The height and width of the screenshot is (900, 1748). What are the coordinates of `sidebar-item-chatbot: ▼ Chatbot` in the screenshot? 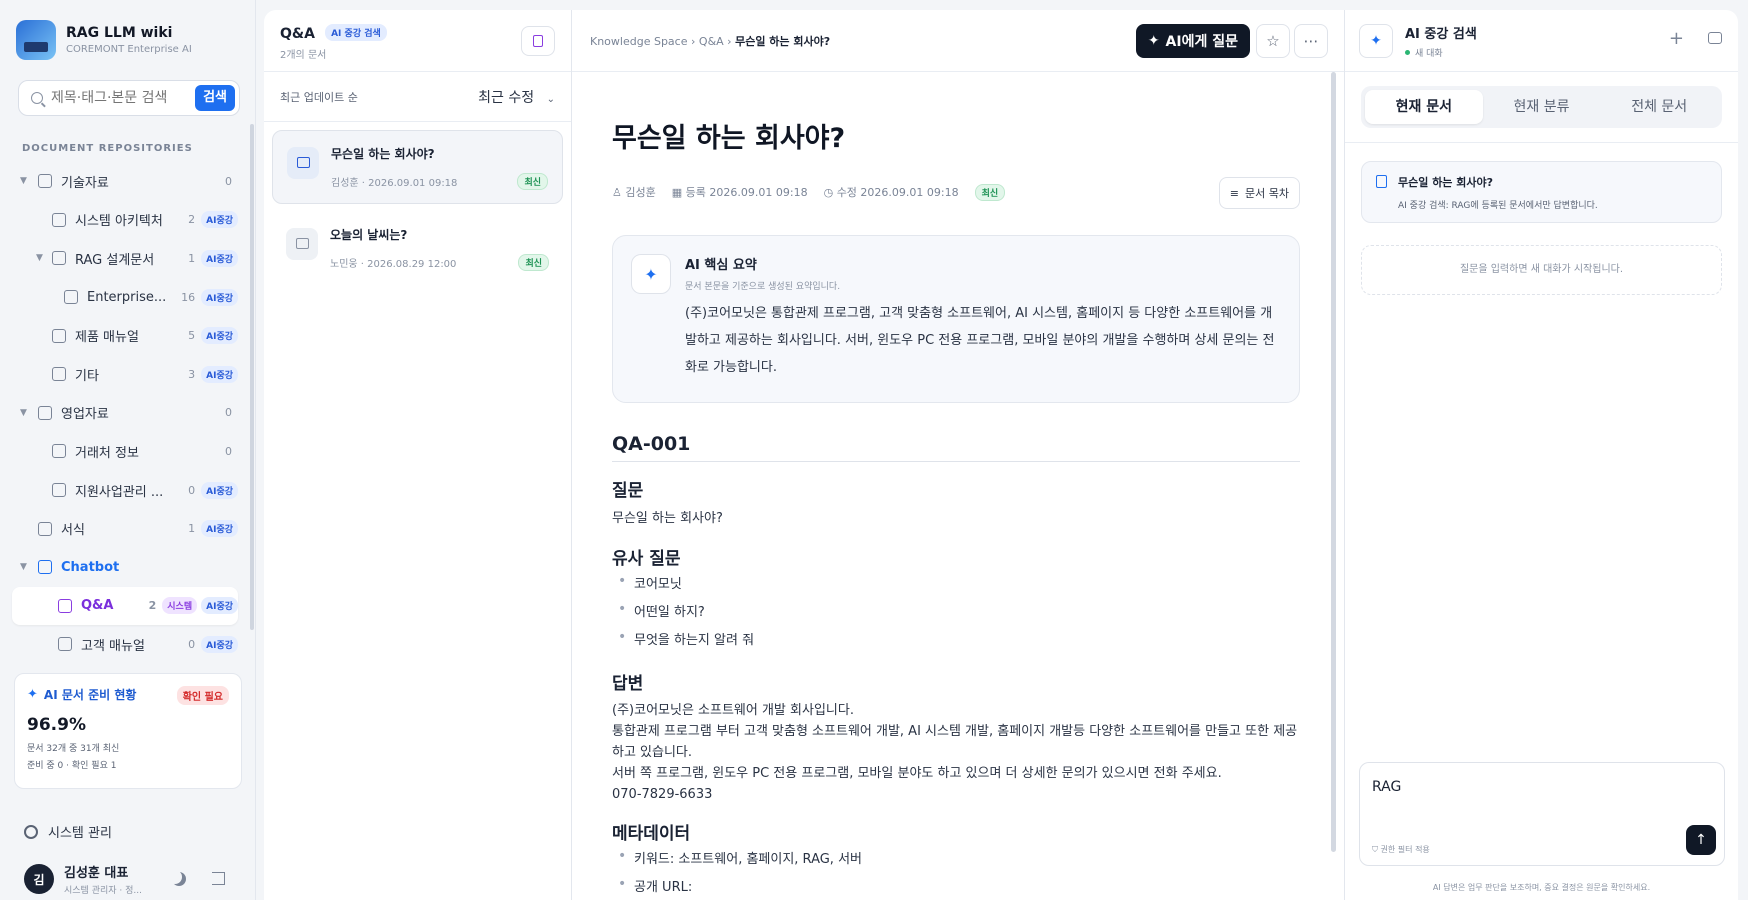 It's located at (125, 567).